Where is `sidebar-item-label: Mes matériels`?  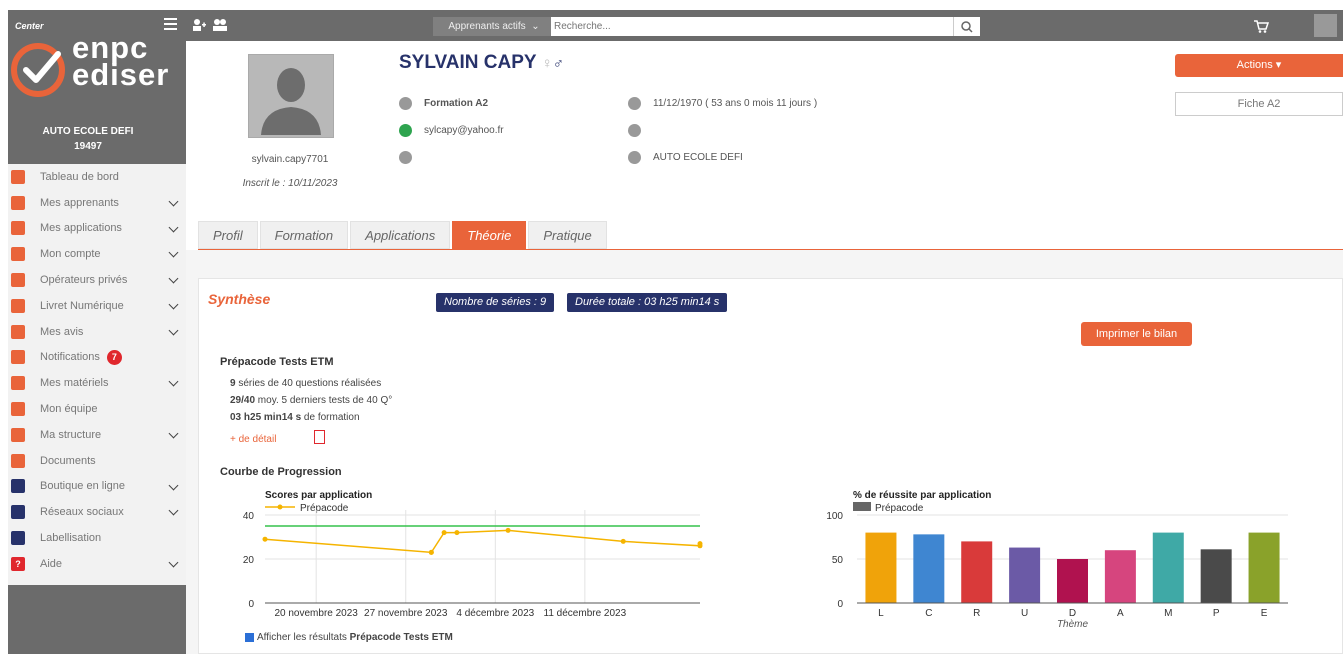
sidebar-item-label: Mes matériels is located at coordinates (74, 383).